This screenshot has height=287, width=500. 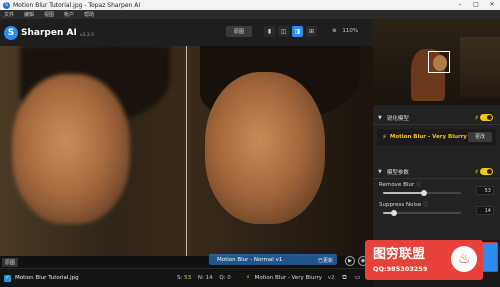 I want to click on selected-model-name: Motion Blur - Very Blurry, so click(x=428, y=137).